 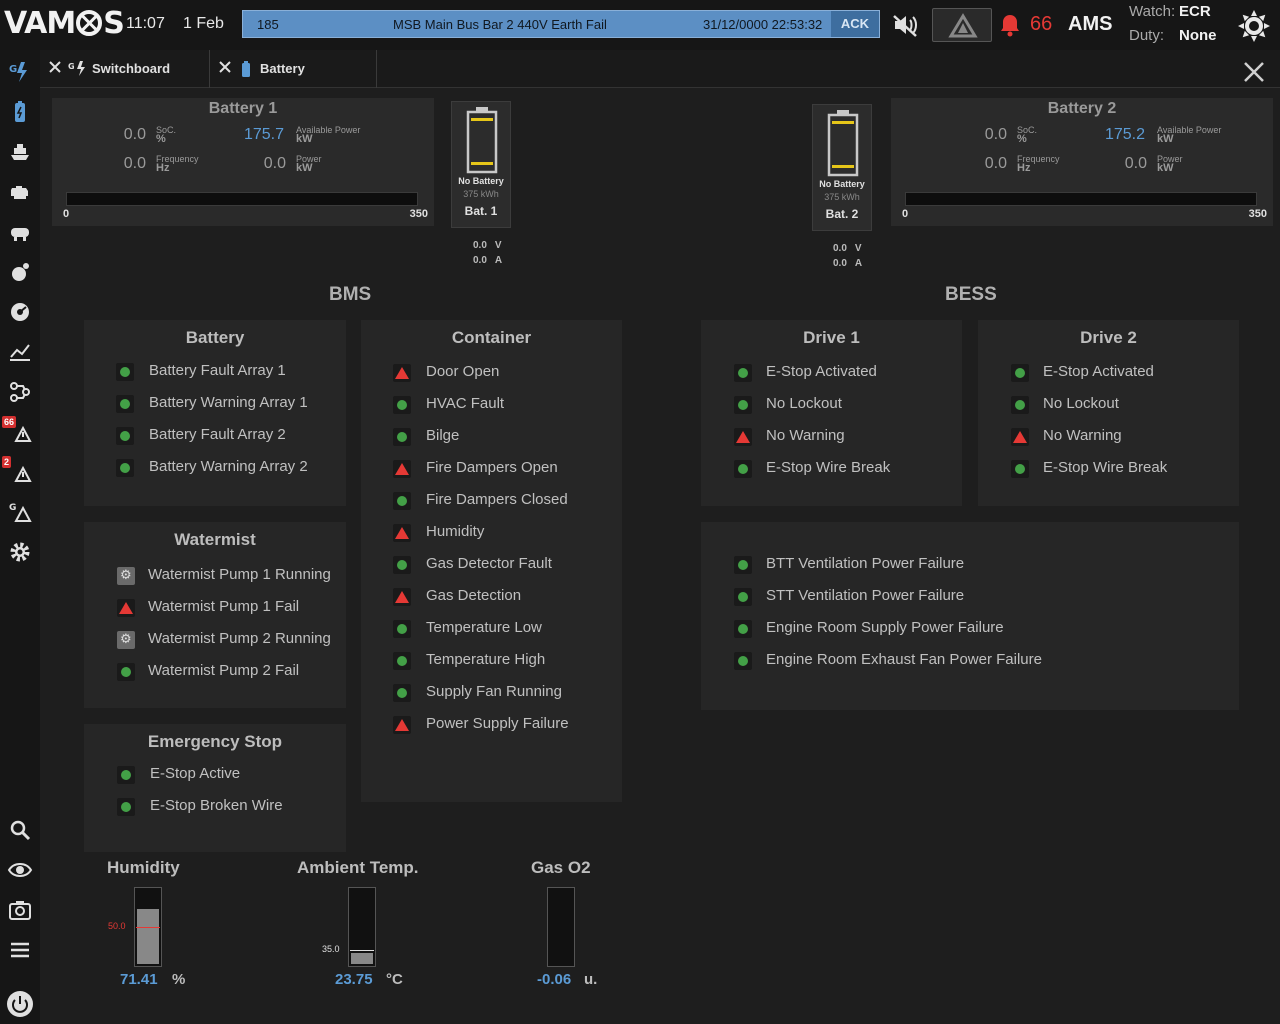 What do you see at coordinates (1254, 72) in the screenshot?
I see `close-page-icon` at bounding box center [1254, 72].